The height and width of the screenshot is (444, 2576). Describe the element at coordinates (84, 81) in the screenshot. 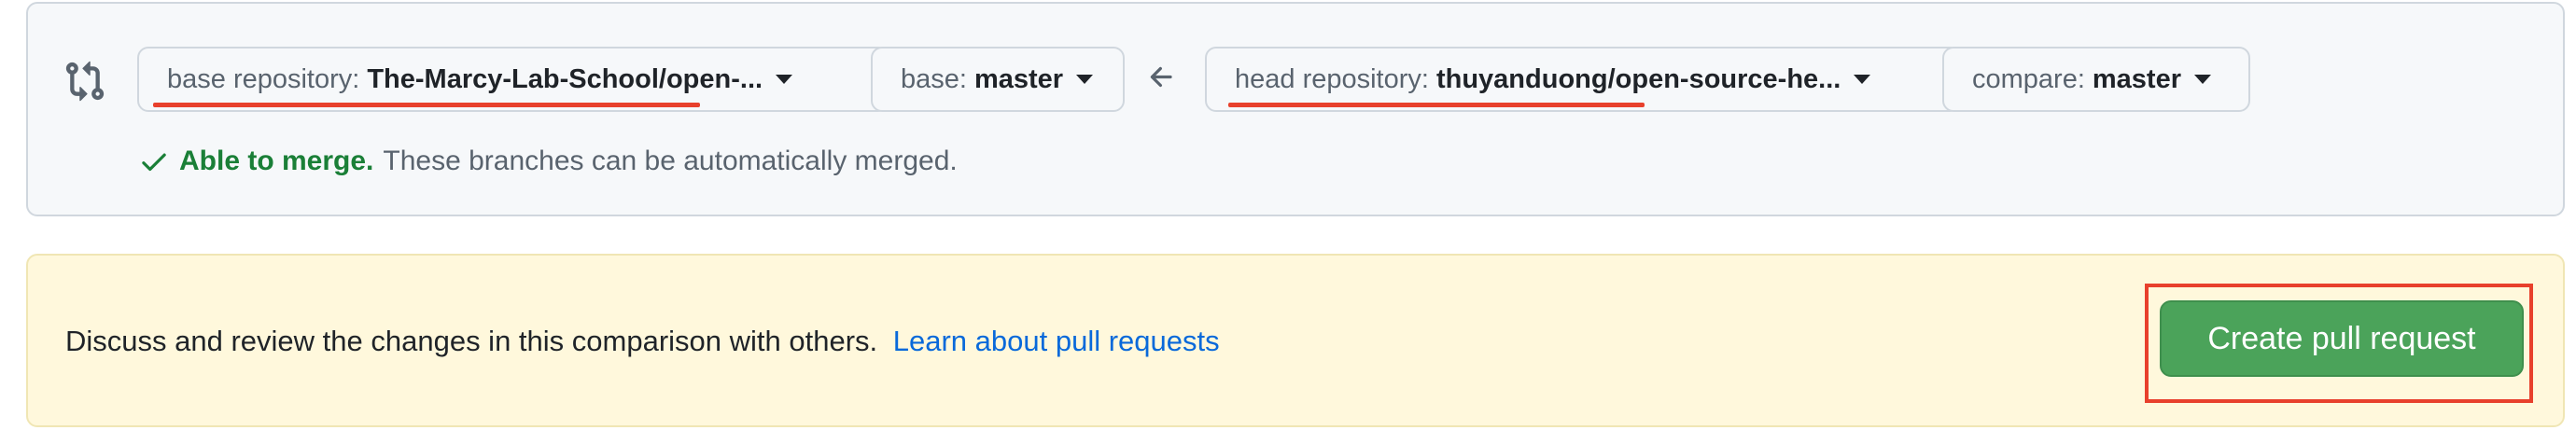

I see `git-compare-icon` at that location.